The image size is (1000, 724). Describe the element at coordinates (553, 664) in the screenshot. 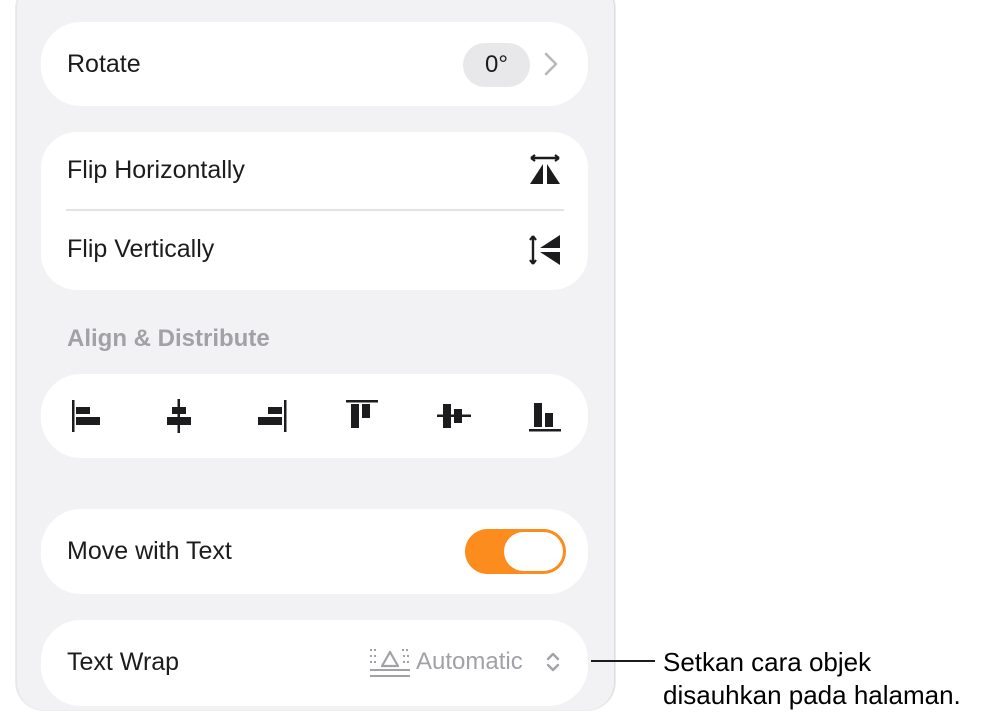

I see `chevron-up-down-icon` at that location.